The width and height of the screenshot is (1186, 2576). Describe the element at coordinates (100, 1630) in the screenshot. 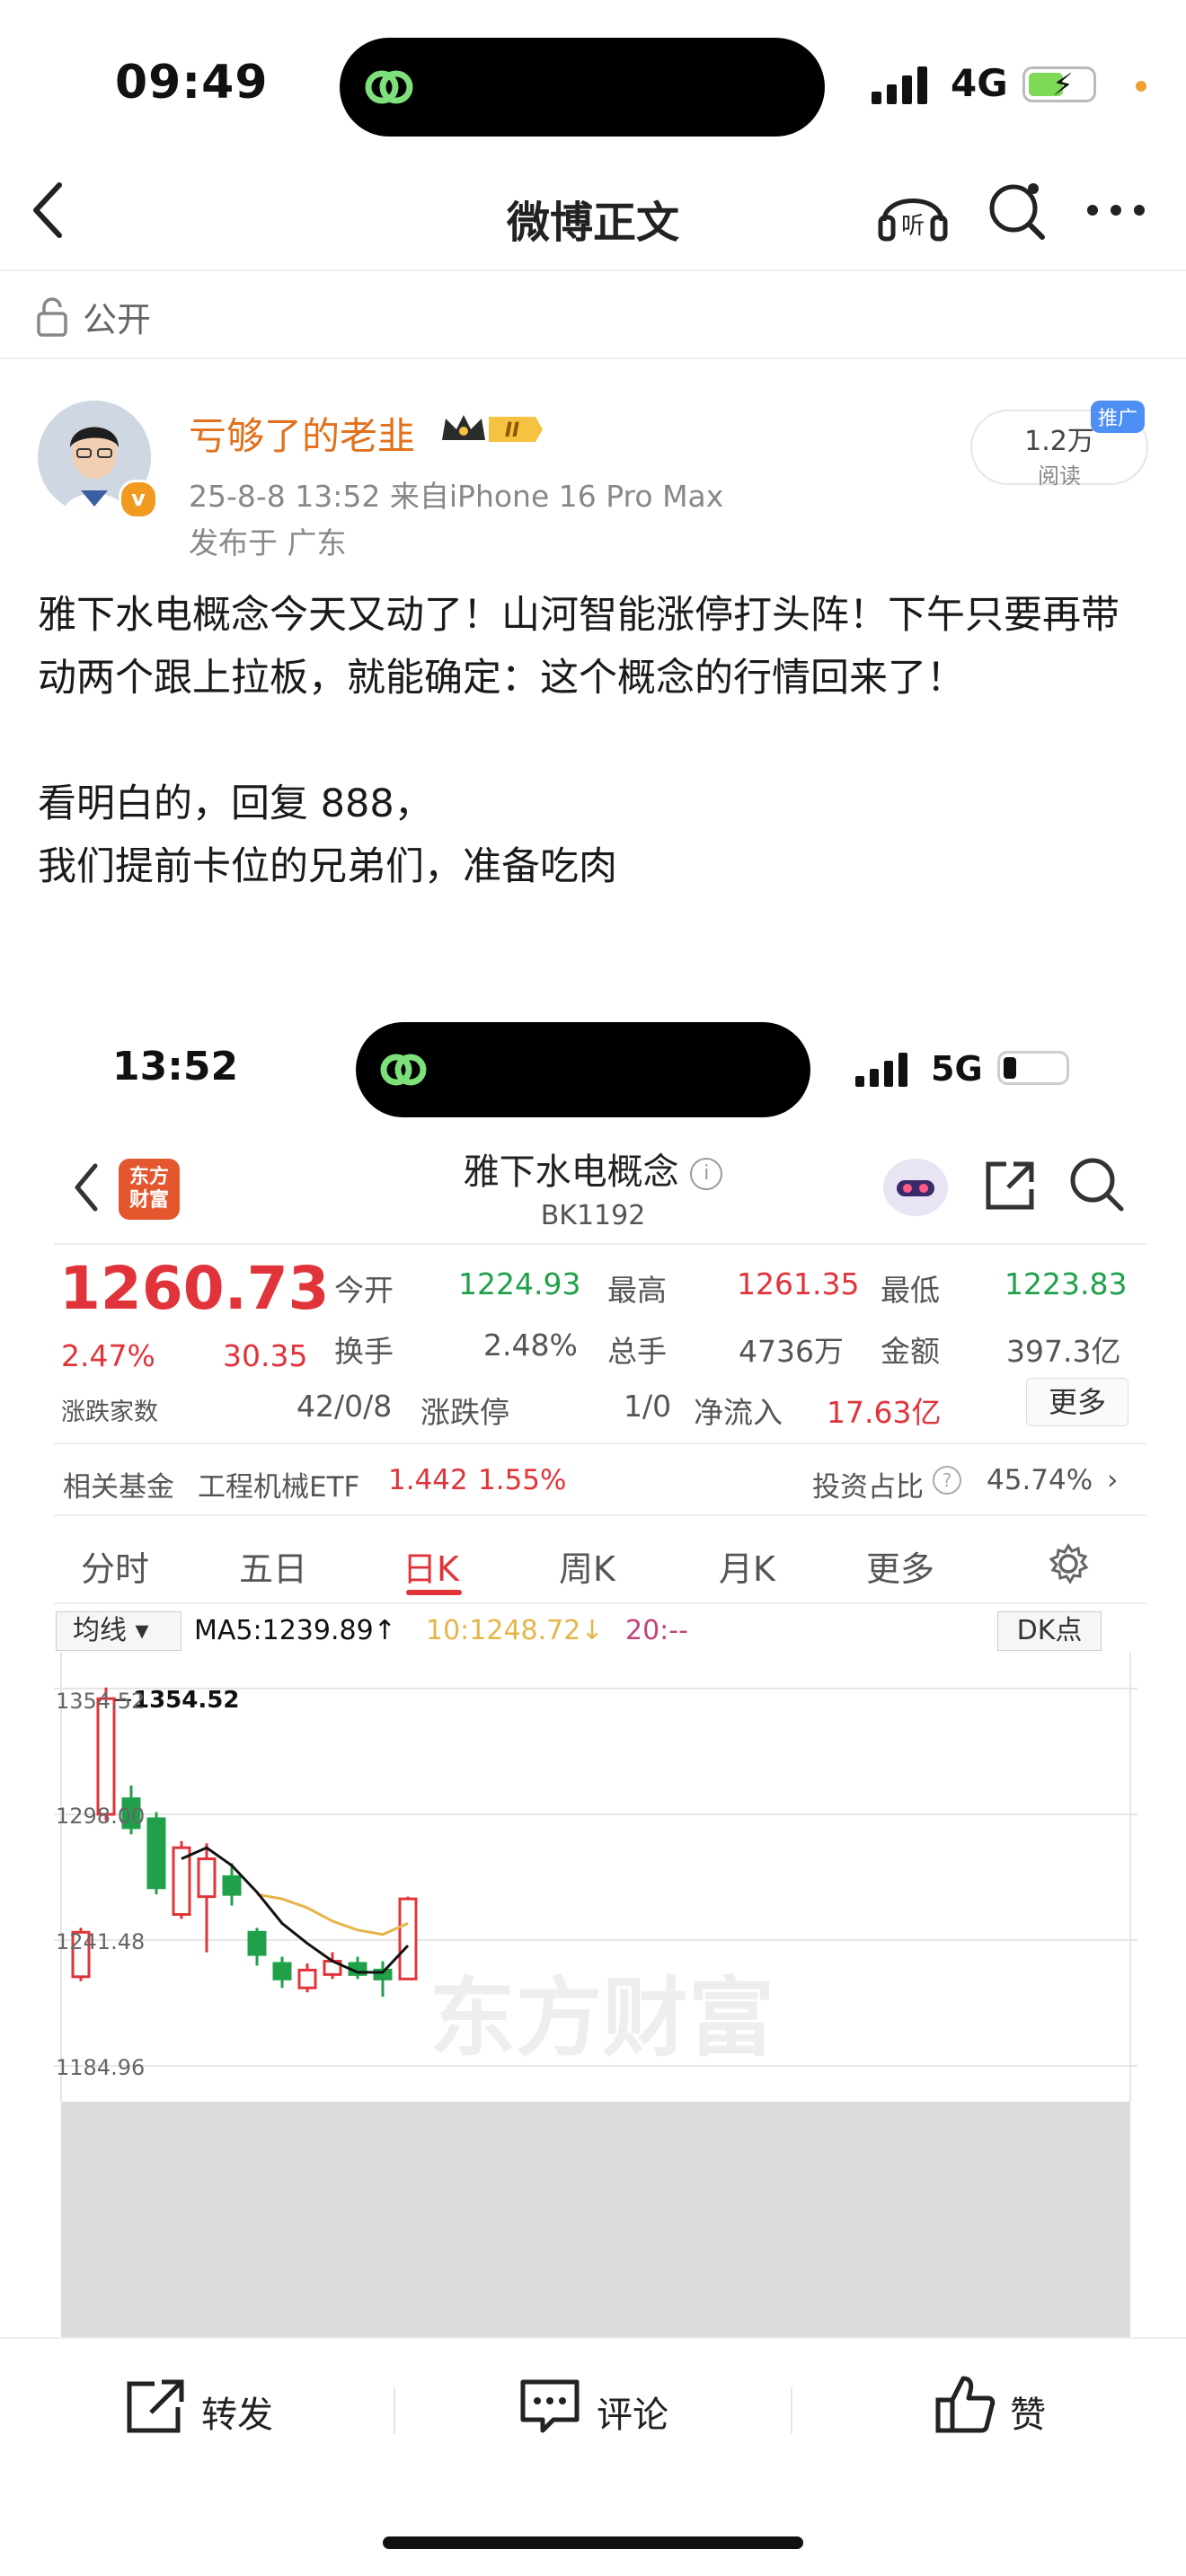

I see `indicator-select-value: 均线` at that location.